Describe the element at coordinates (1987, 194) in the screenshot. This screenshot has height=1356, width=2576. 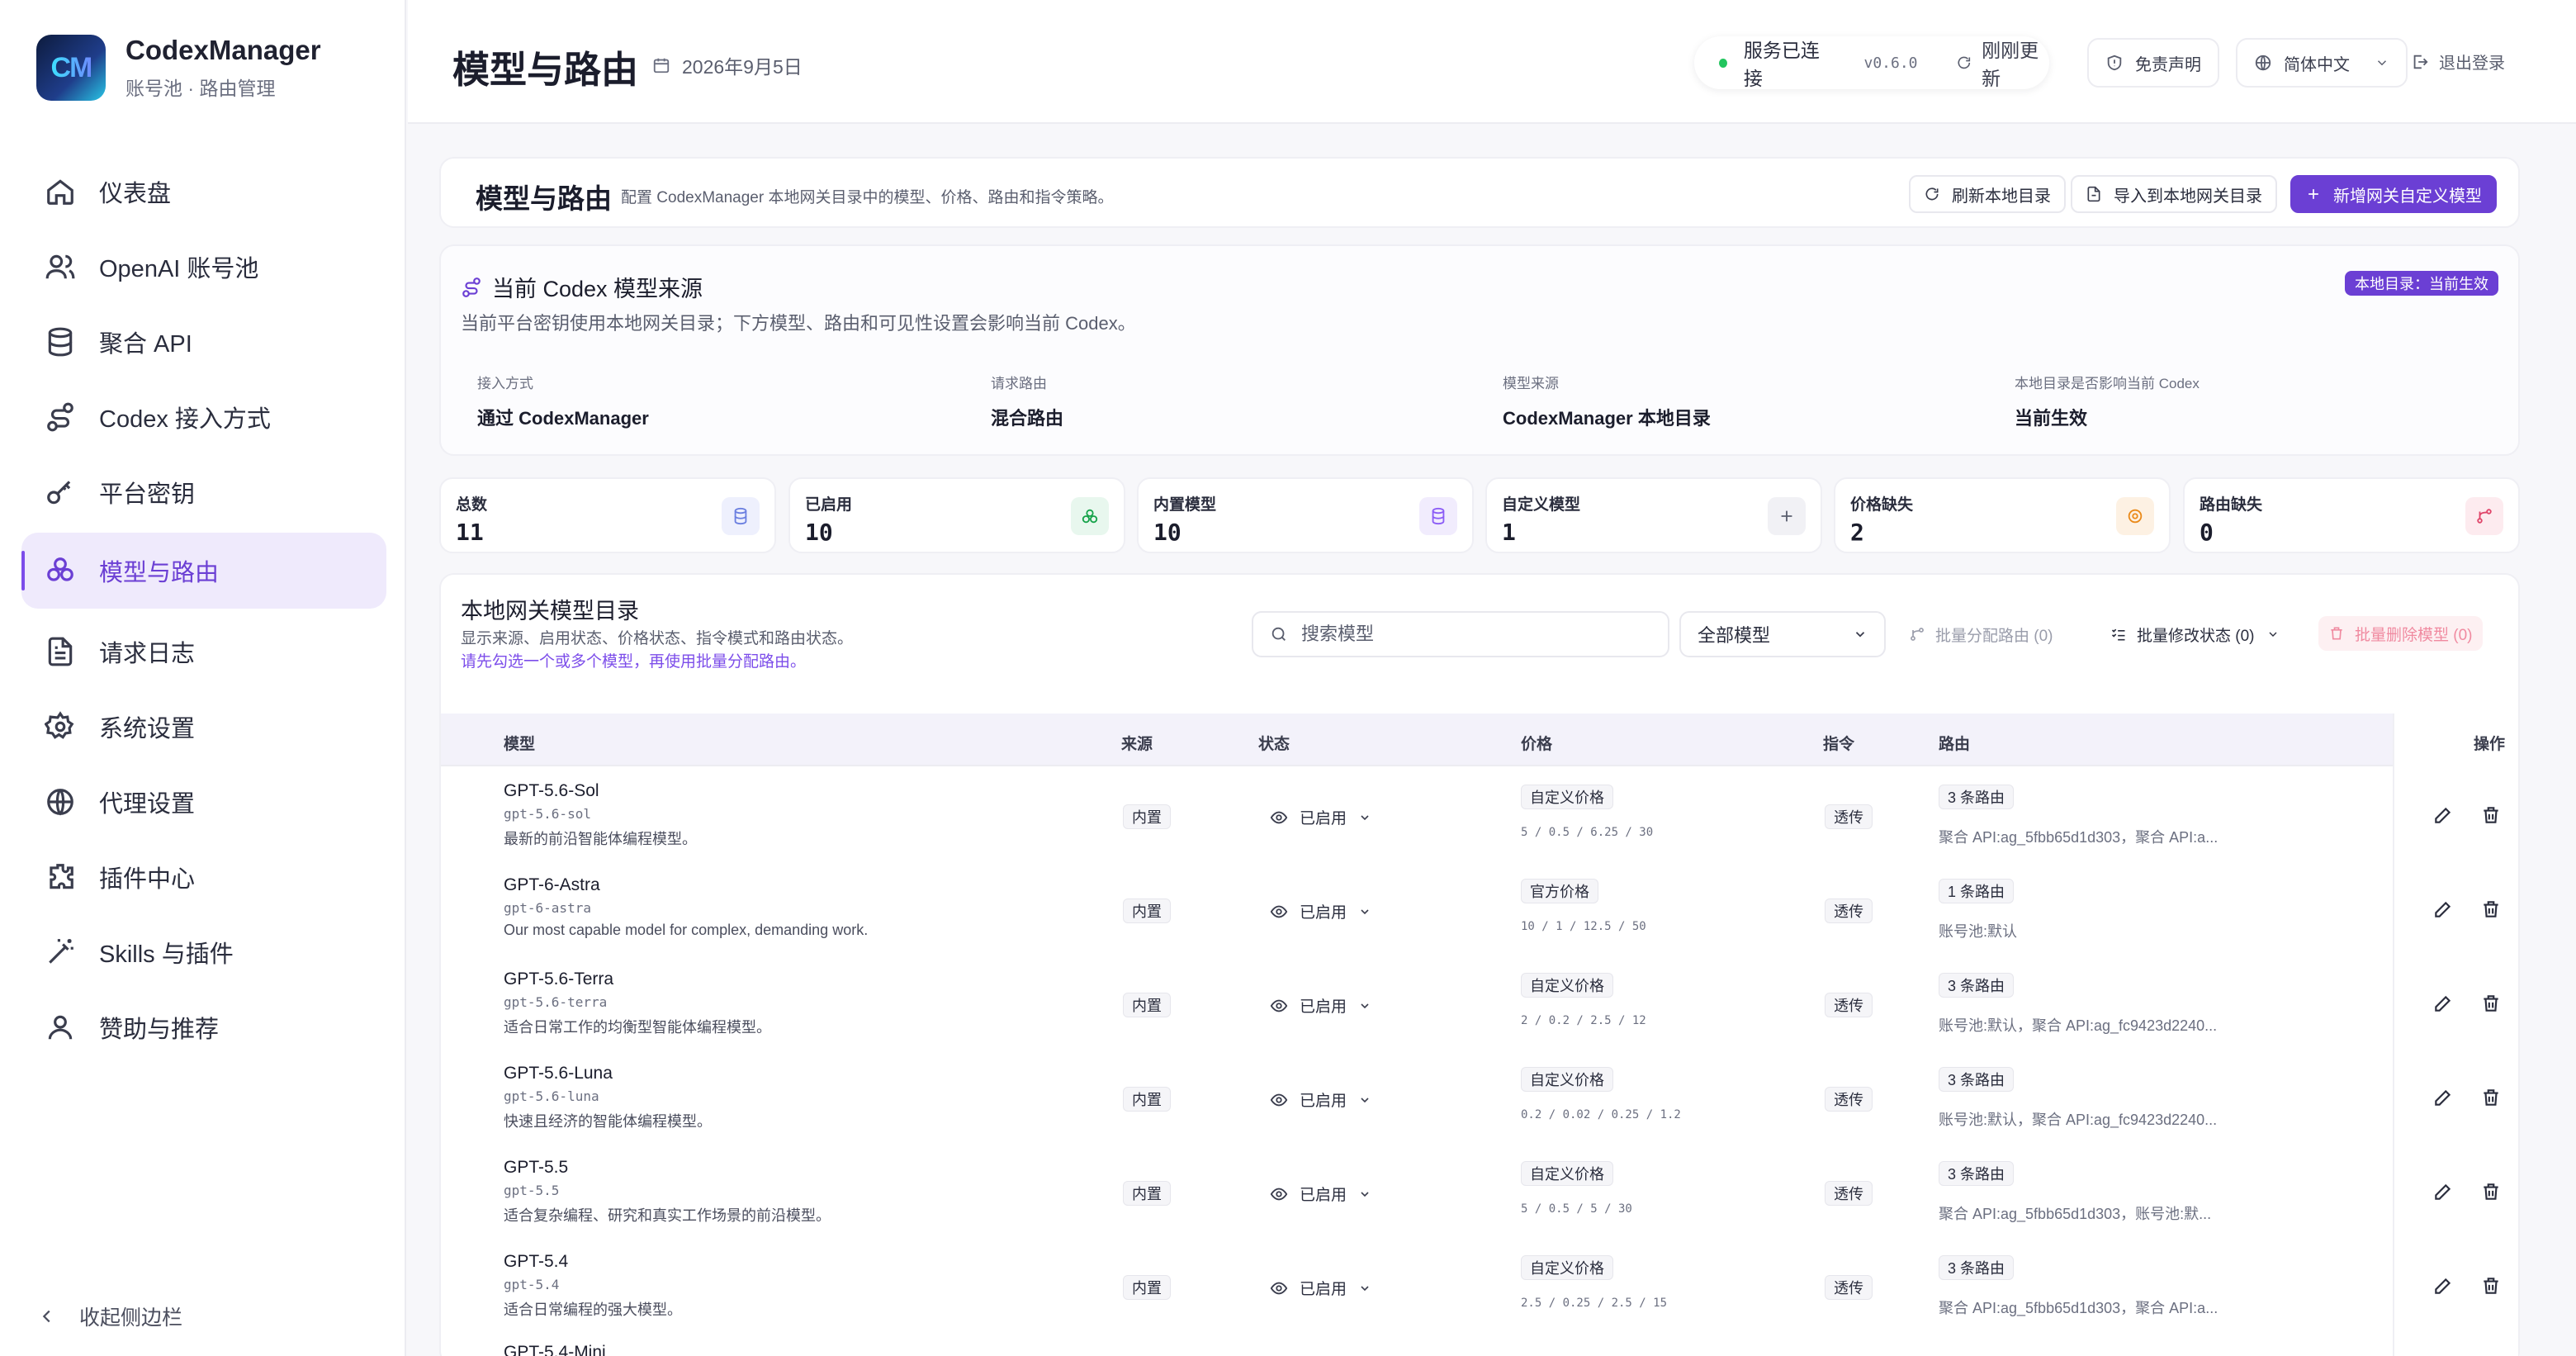
I see `refresh-local-catalog-button: 刷新本地目录` at that location.